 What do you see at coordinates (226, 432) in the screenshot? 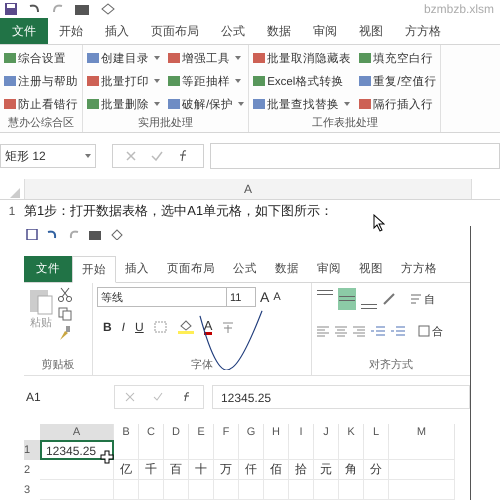
I see `column-header: F` at bounding box center [226, 432].